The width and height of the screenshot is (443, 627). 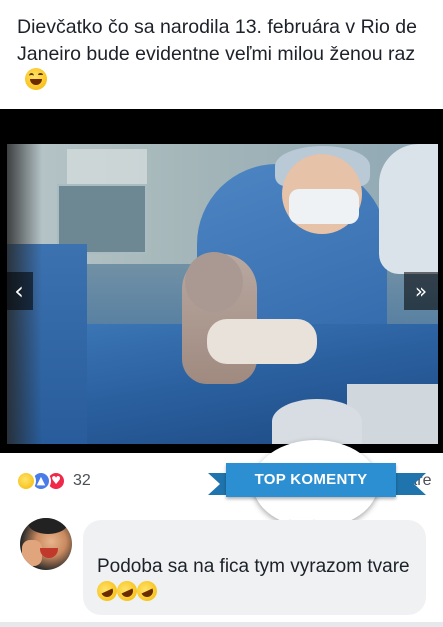 What do you see at coordinates (311, 480) in the screenshot?
I see `top-comments-label: TOP KOMENTY` at bounding box center [311, 480].